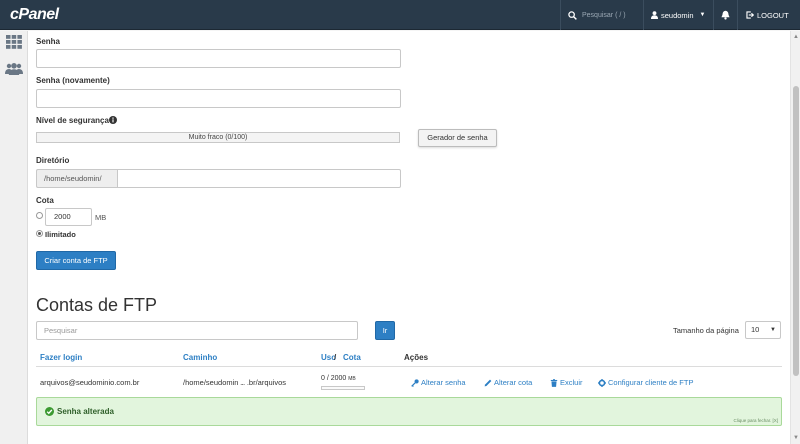 The width and height of the screenshot is (800, 444). What do you see at coordinates (416, 357) in the screenshot?
I see `column-actions: Ações` at bounding box center [416, 357].